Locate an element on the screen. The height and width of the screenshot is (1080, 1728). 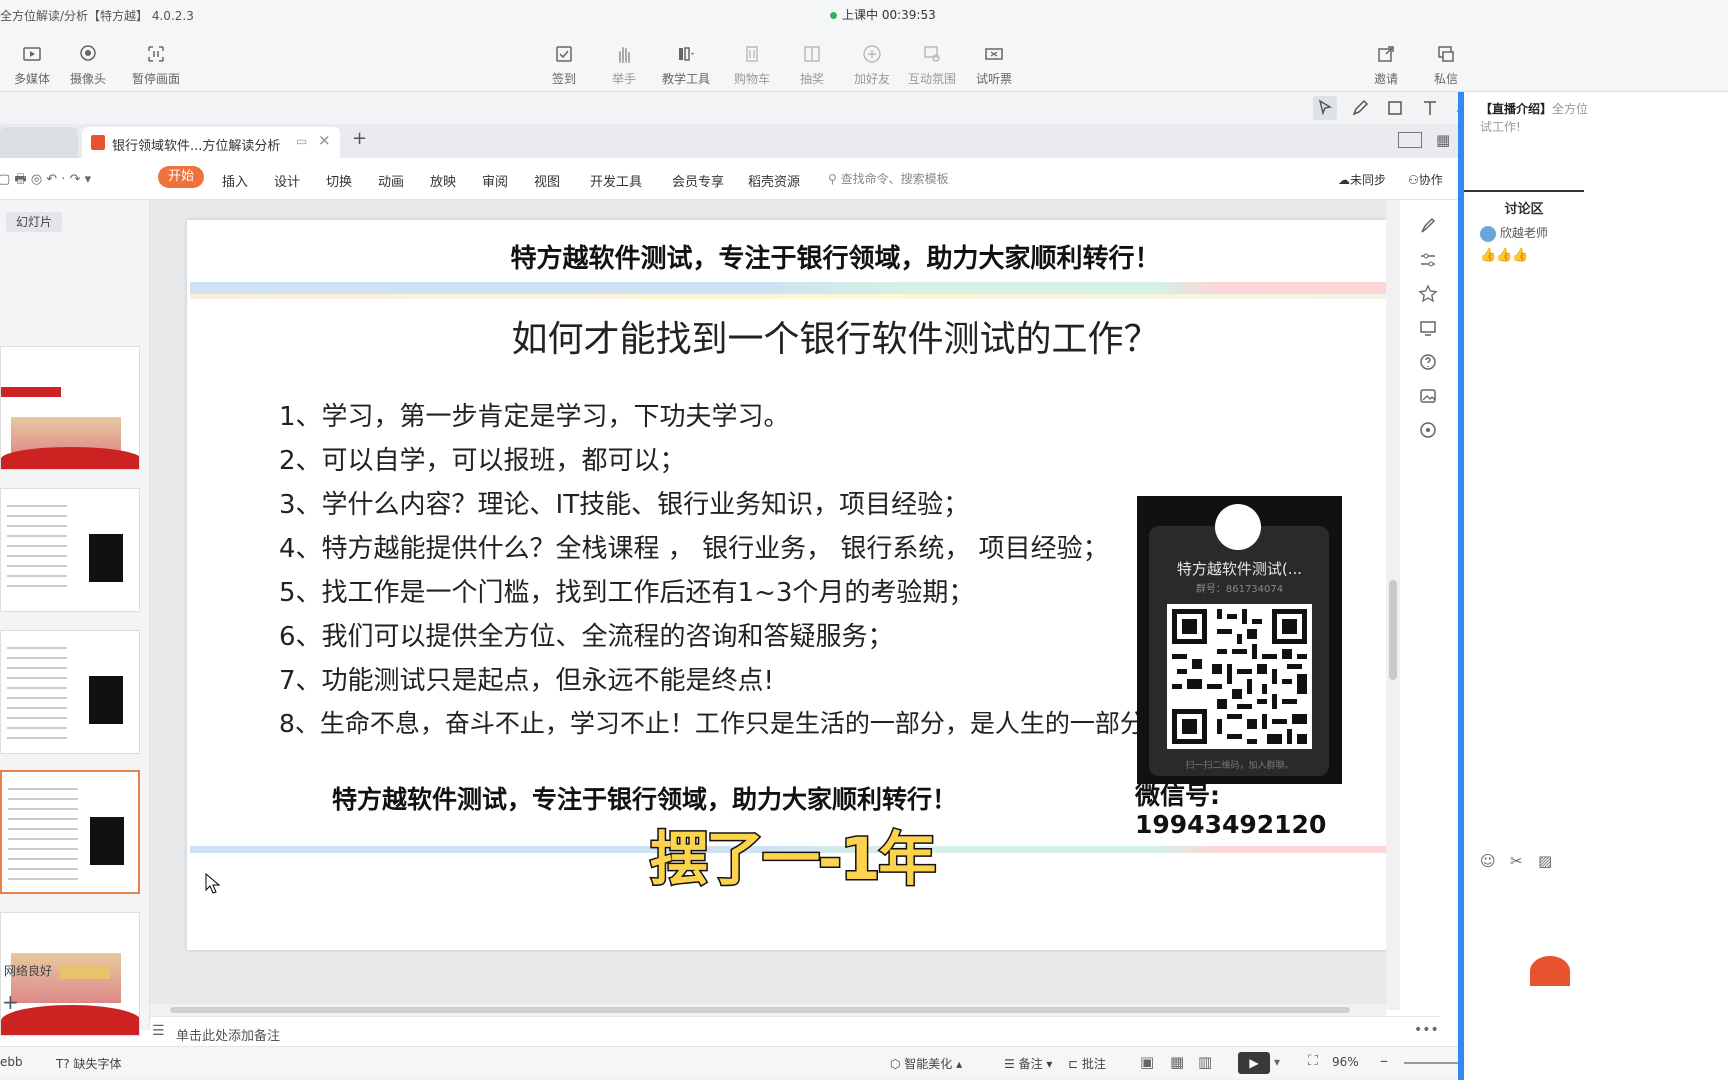
cart-button: 购物车 is located at coordinates (752, 65).